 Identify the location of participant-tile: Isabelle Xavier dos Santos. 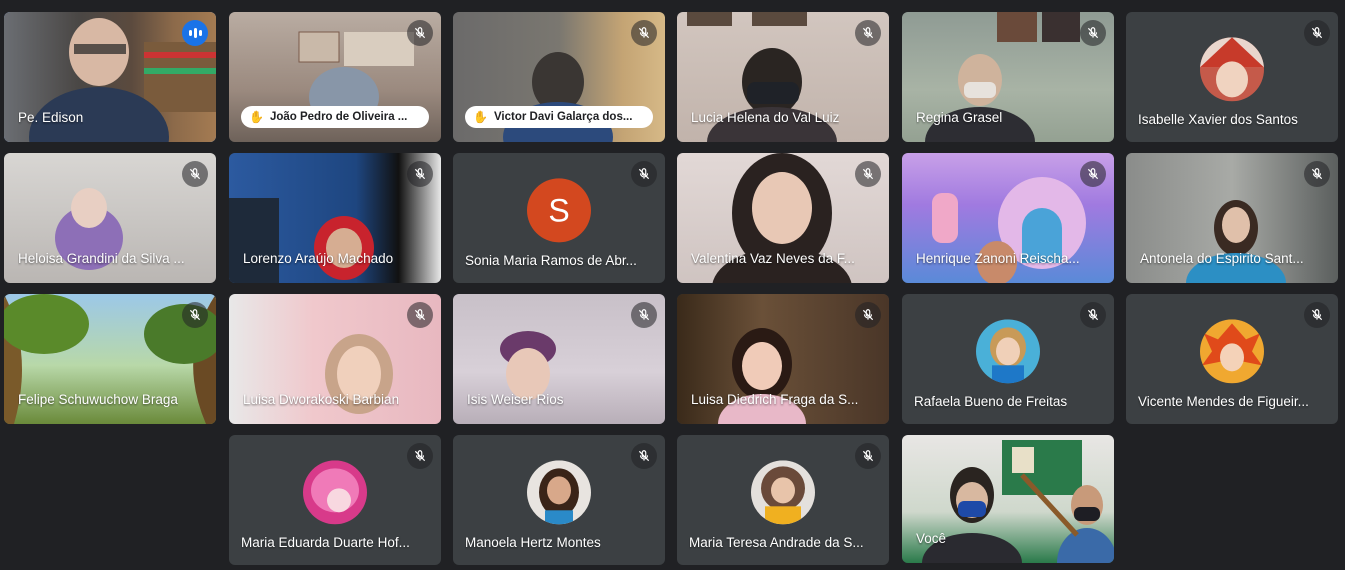
(1232, 77).